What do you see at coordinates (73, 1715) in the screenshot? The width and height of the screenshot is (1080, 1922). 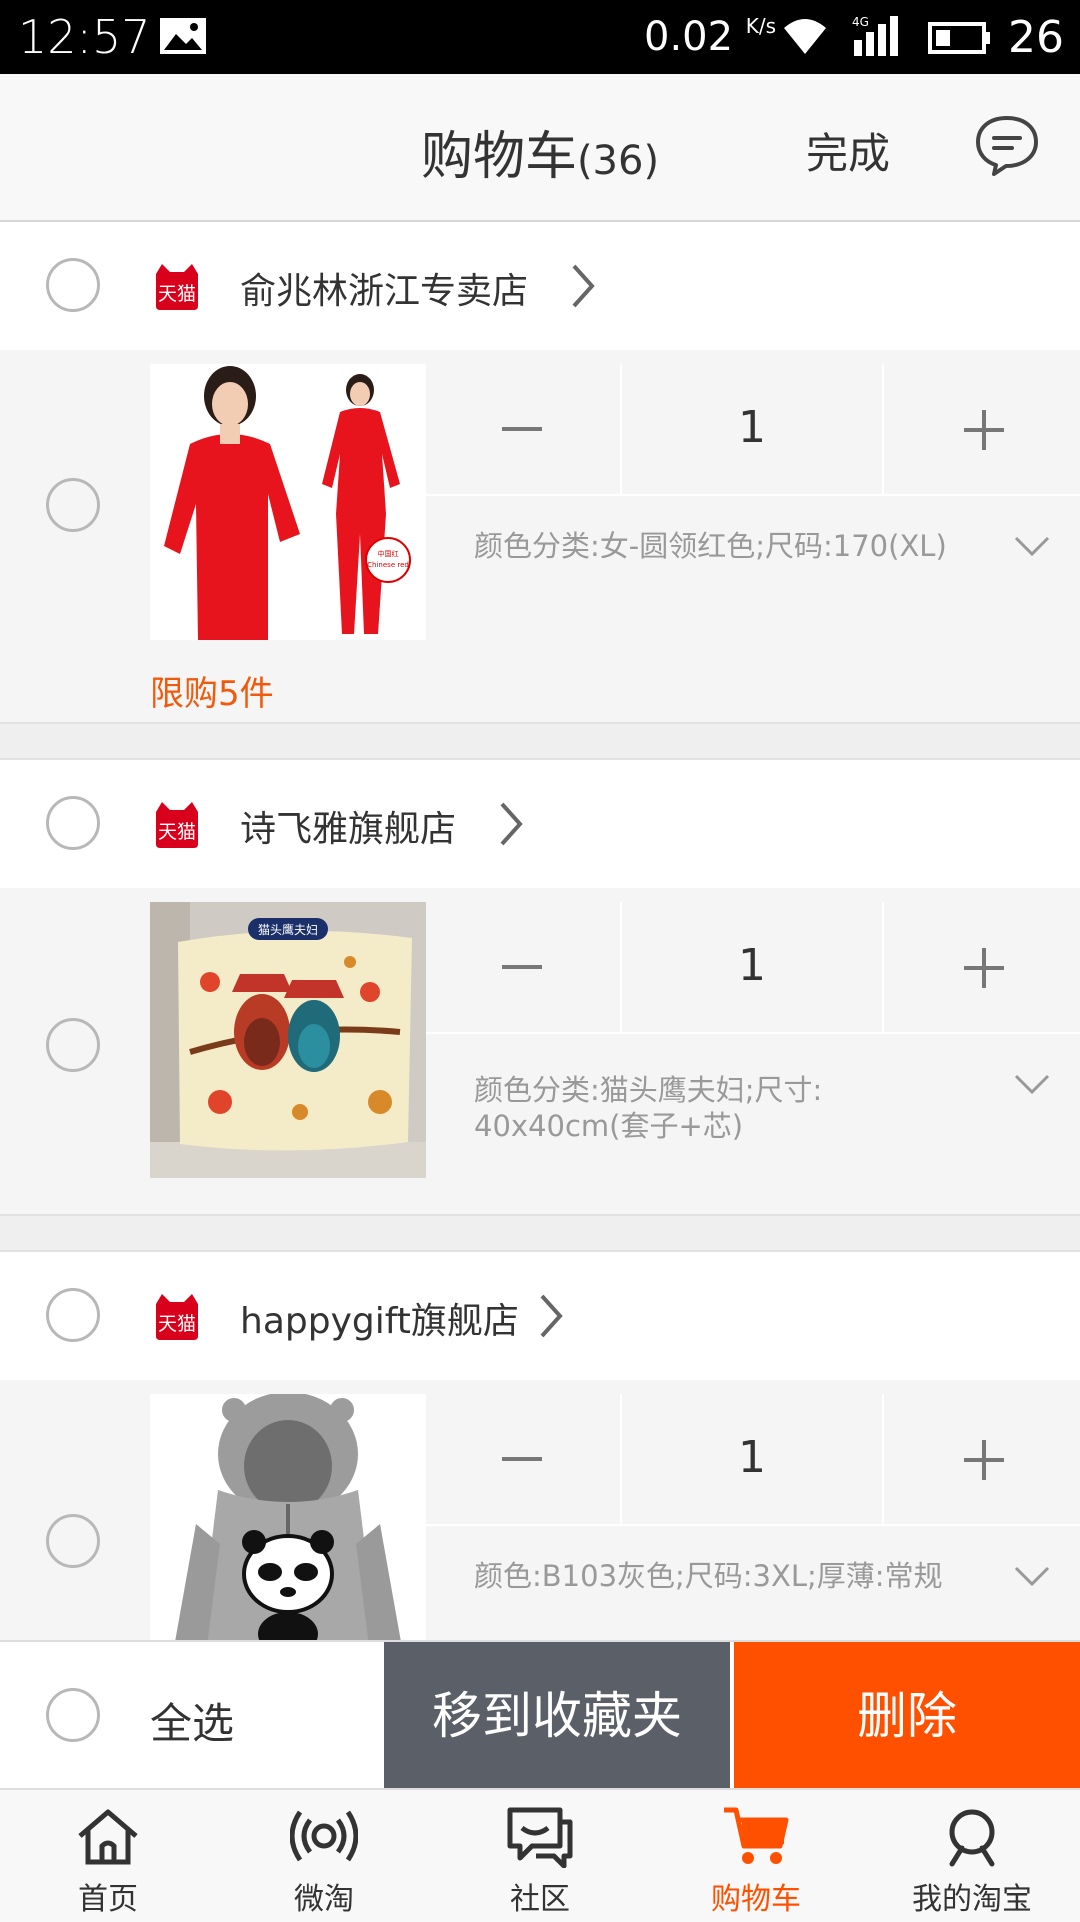 I see `select-all-radio` at bounding box center [73, 1715].